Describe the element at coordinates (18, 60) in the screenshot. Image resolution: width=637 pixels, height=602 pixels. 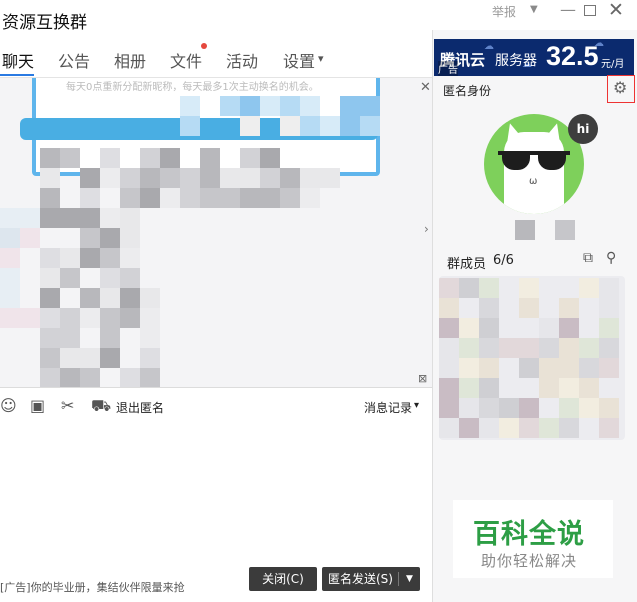
I see `tab-chat: 聊天` at that location.